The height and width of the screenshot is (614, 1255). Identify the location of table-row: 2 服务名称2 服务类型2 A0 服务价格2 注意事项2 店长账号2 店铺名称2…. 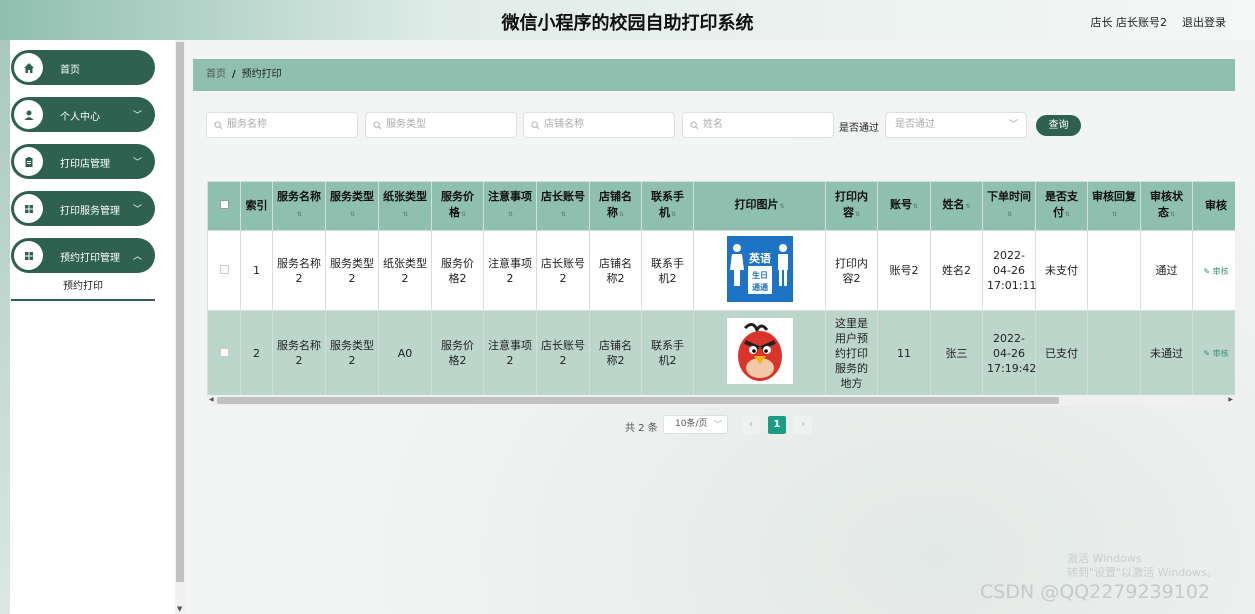
(721, 353).